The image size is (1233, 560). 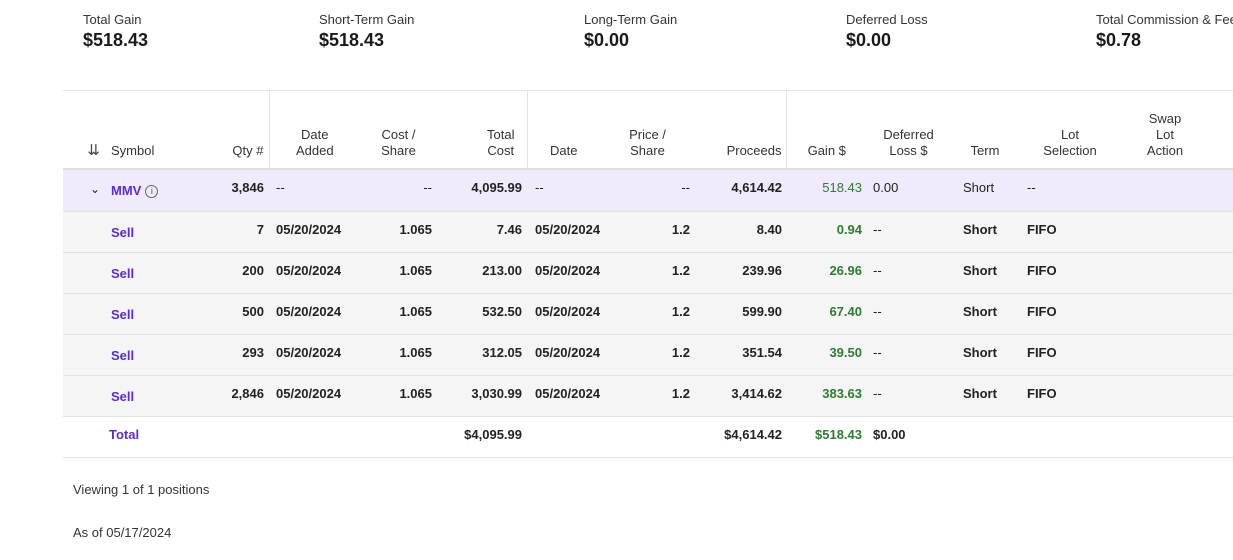 What do you see at coordinates (482, 130) in the screenshot?
I see `header-total-cost: Total Cost` at bounding box center [482, 130].